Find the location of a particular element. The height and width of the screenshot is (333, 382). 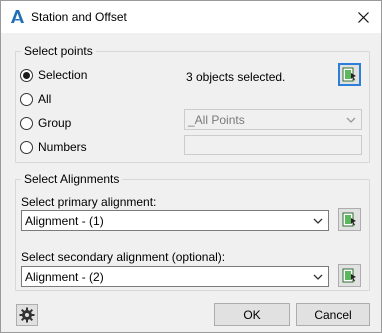

pick-points-button is located at coordinates (349, 74).